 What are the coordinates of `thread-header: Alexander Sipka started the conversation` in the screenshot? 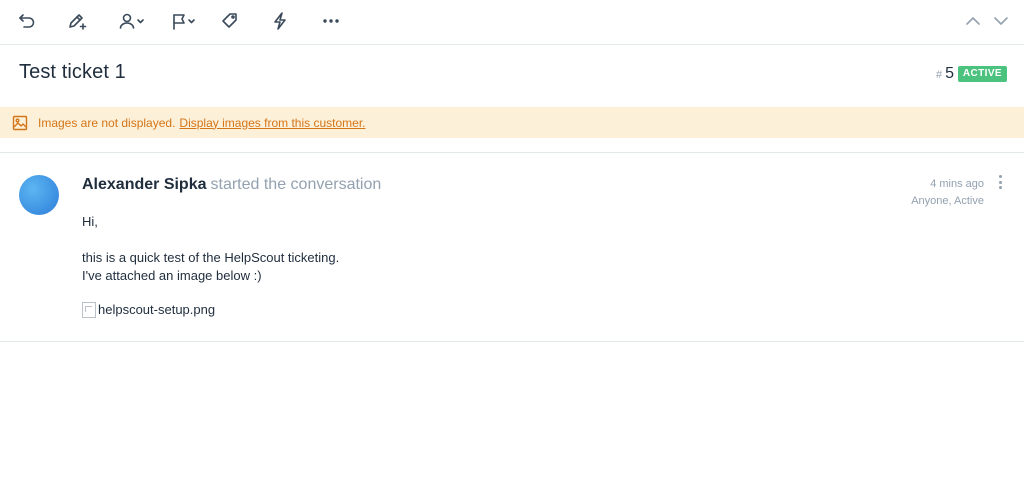 It's located at (231, 185).